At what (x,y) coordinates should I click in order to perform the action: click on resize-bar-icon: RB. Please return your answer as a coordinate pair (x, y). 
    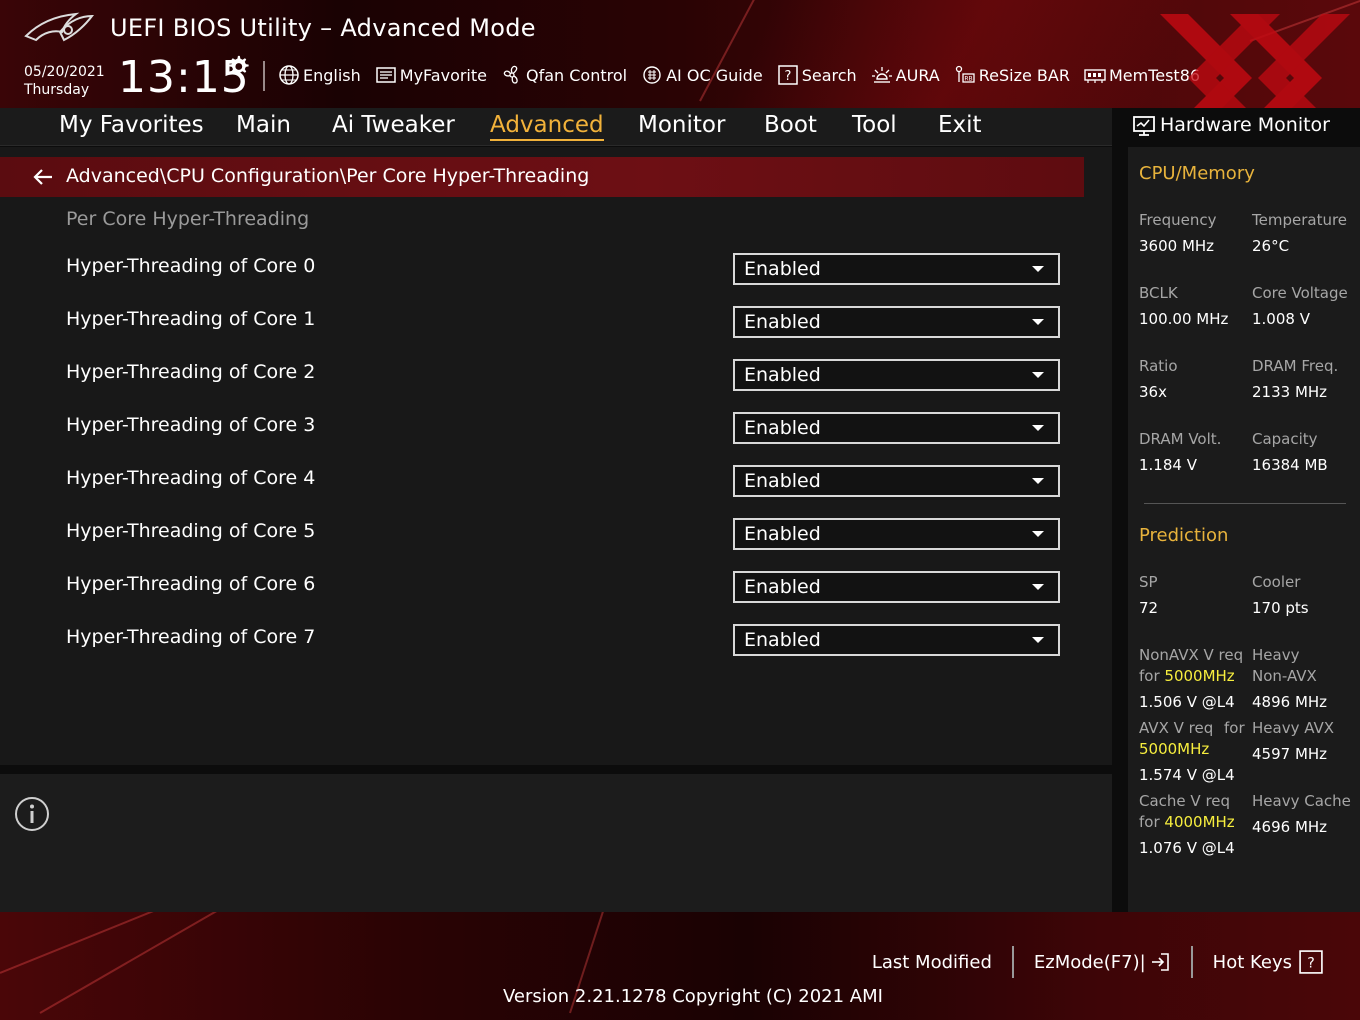
    Looking at the image, I should click on (965, 74).